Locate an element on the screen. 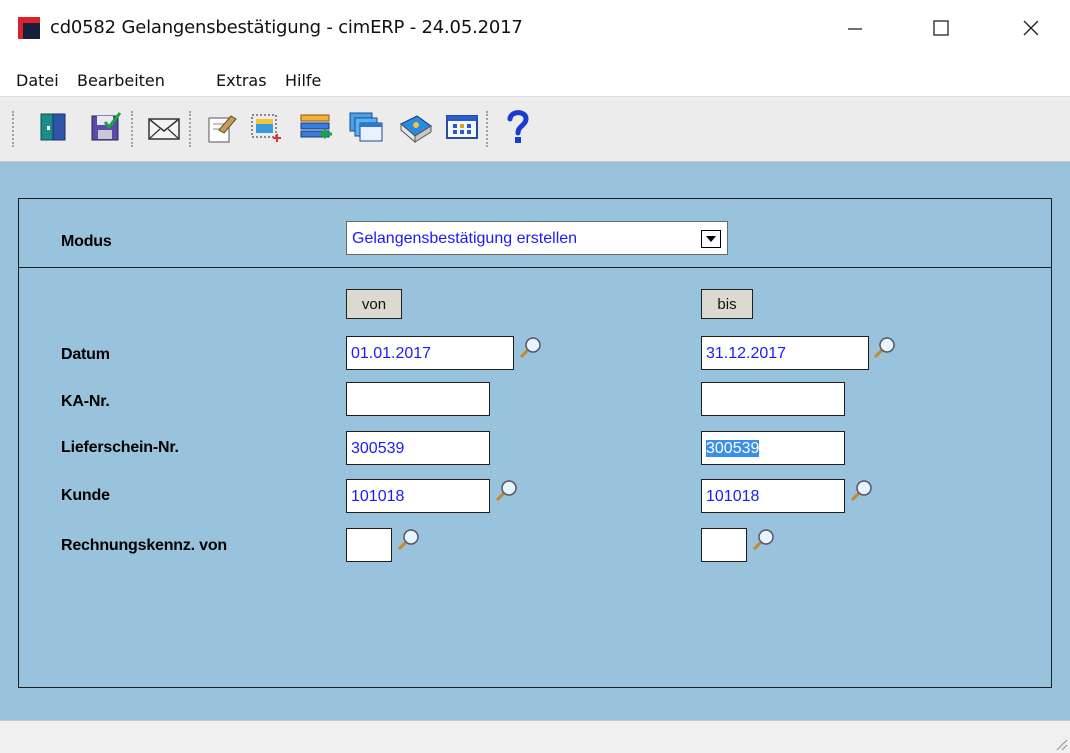  divider is located at coordinates (535, 267).